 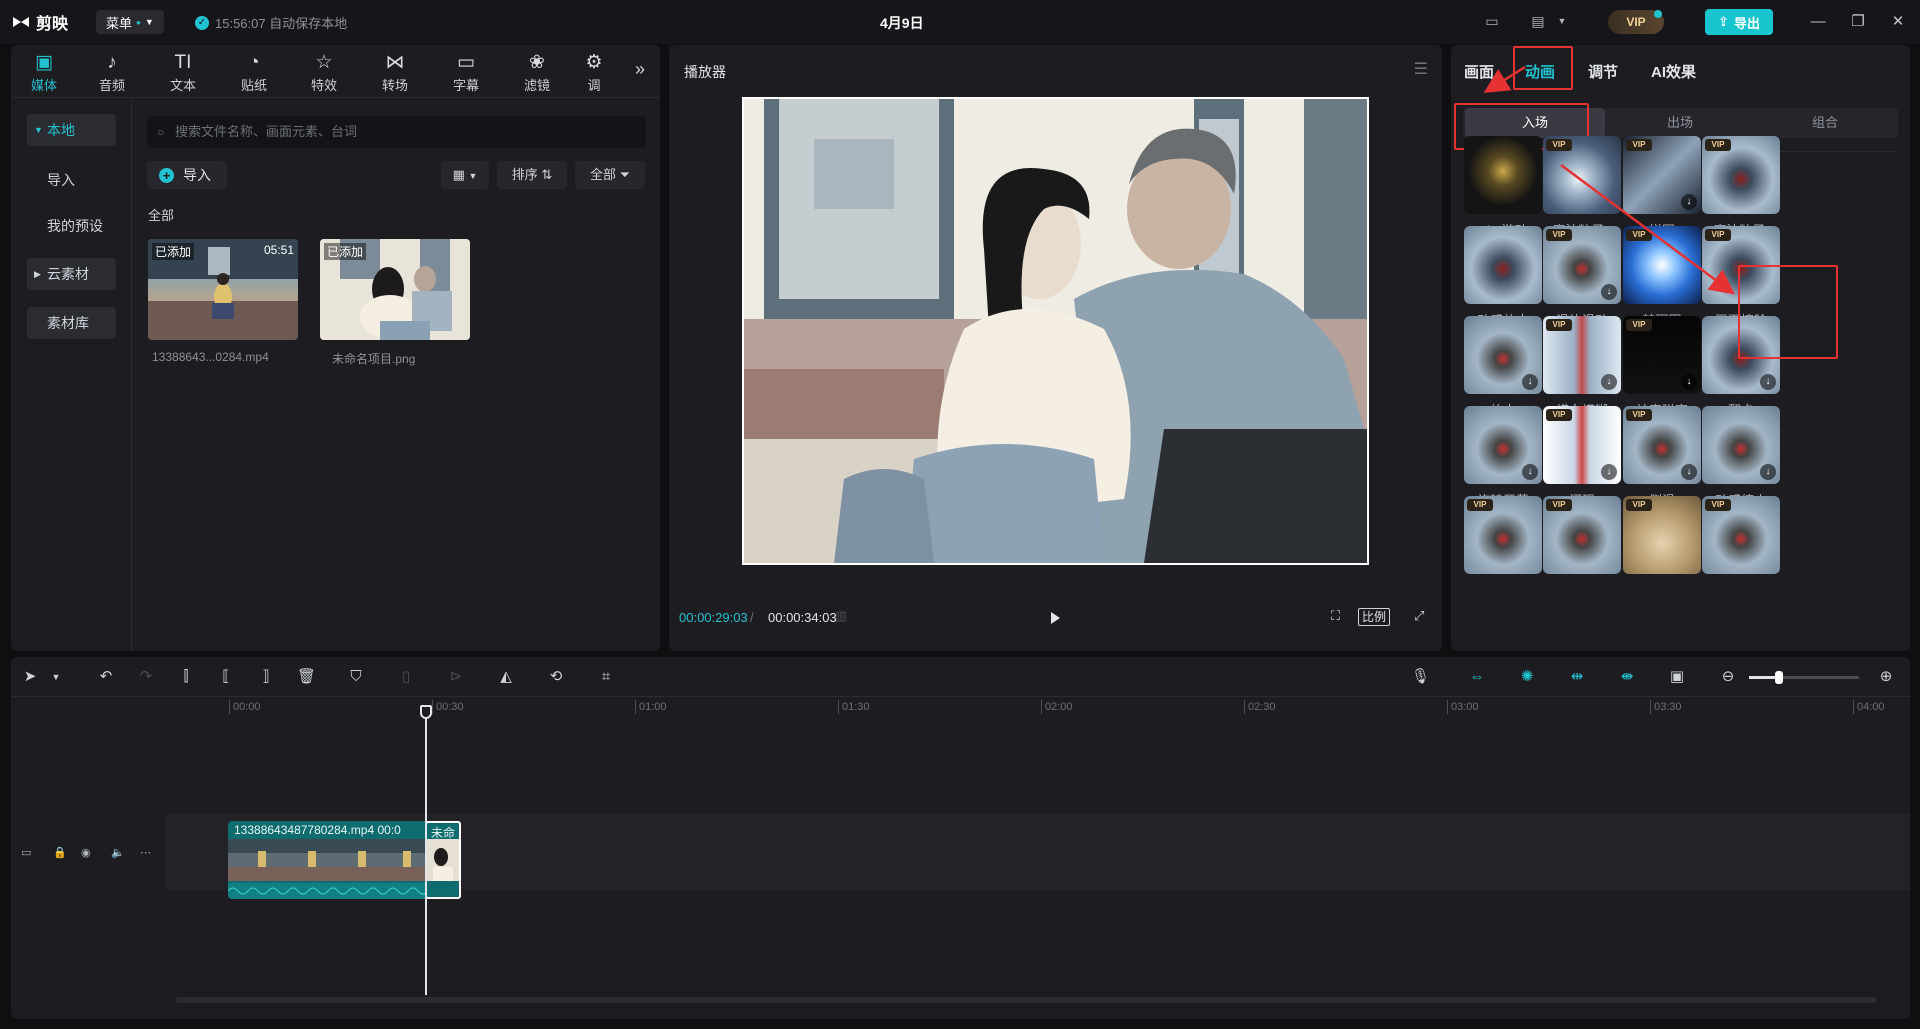 I want to click on tab-sticker: ◔ 贴纸, so click(x=254, y=72).